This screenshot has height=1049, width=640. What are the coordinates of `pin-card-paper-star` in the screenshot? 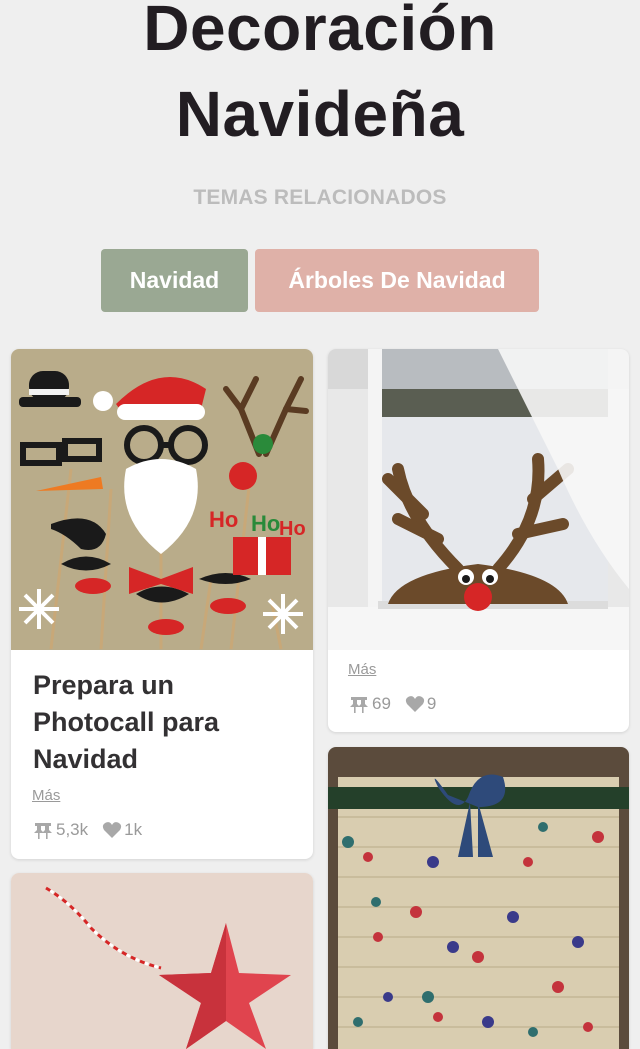 It's located at (162, 961).